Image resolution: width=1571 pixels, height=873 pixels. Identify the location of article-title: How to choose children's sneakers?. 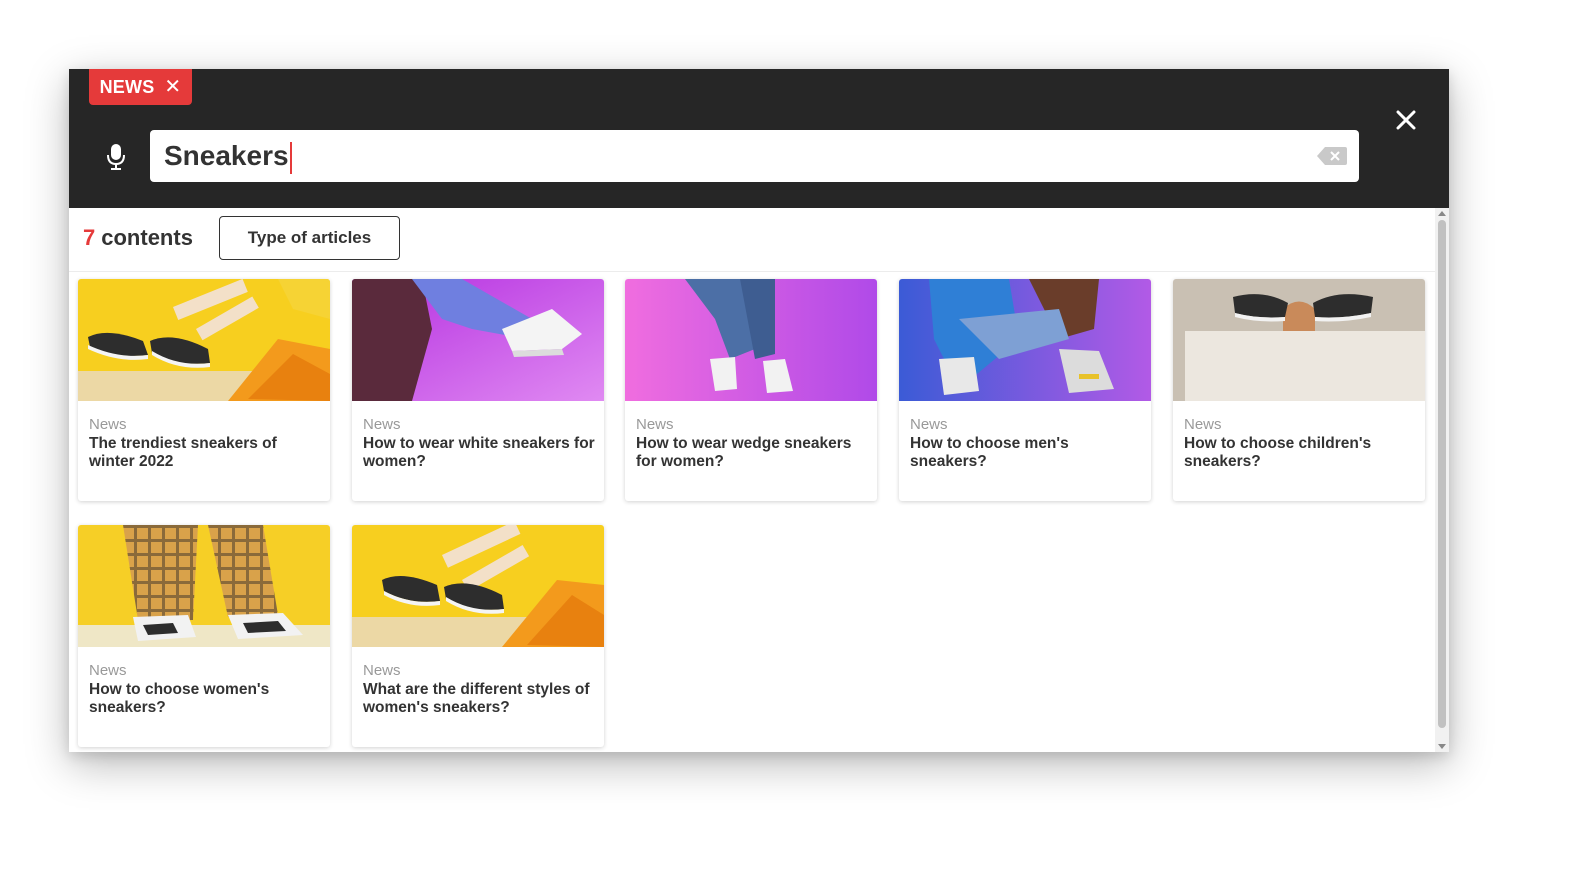
(1278, 452).